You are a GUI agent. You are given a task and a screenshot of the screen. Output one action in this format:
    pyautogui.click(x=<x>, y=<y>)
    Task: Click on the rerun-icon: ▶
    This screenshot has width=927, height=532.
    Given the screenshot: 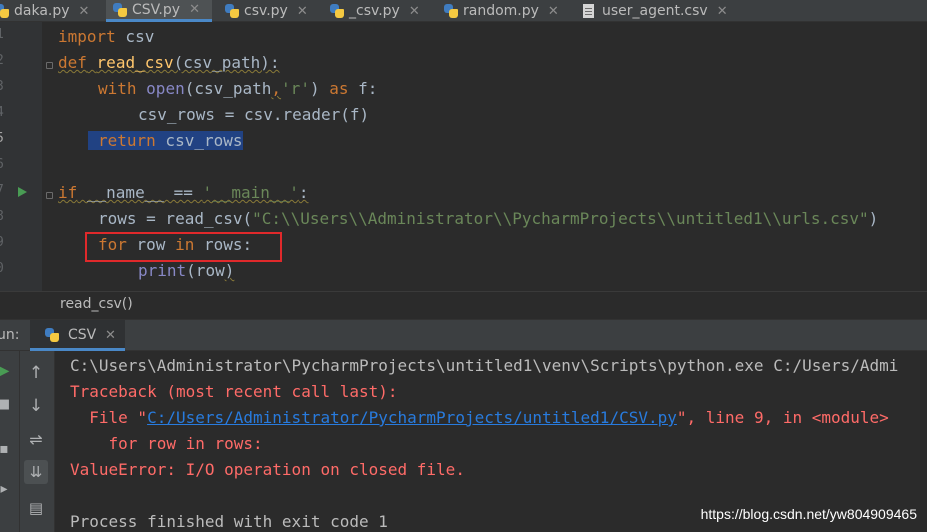 What is the action you would take?
    pyautogui.click(x=8, y=371)
    